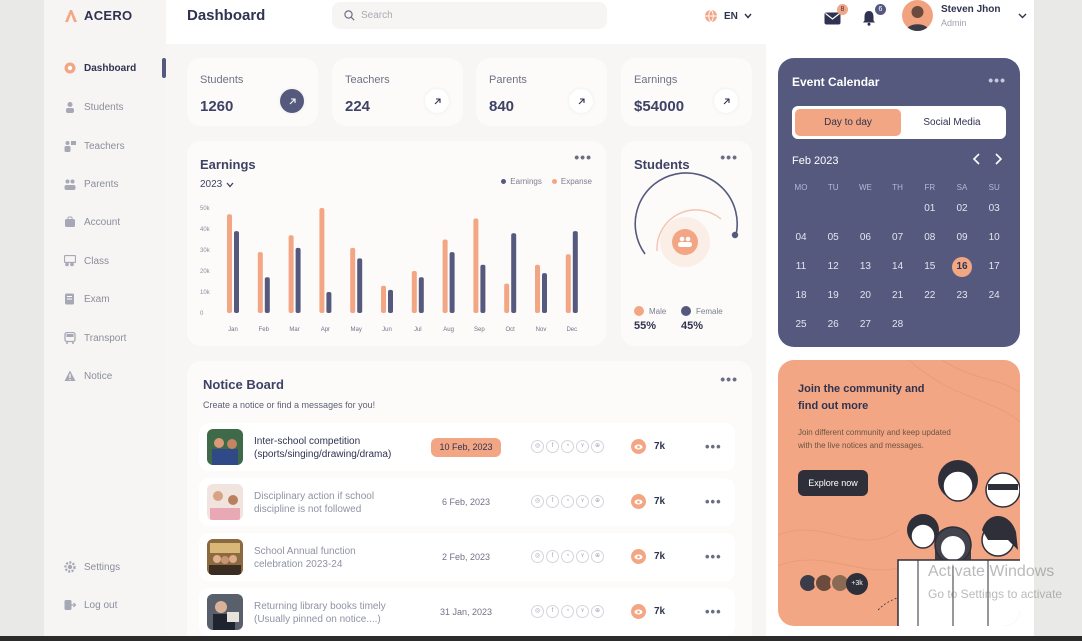 This screenshot has width=1082, height=641. Describe the element at coordinates (544, 293) in the screenshot. I see `bar-earnings-nov` at that location.